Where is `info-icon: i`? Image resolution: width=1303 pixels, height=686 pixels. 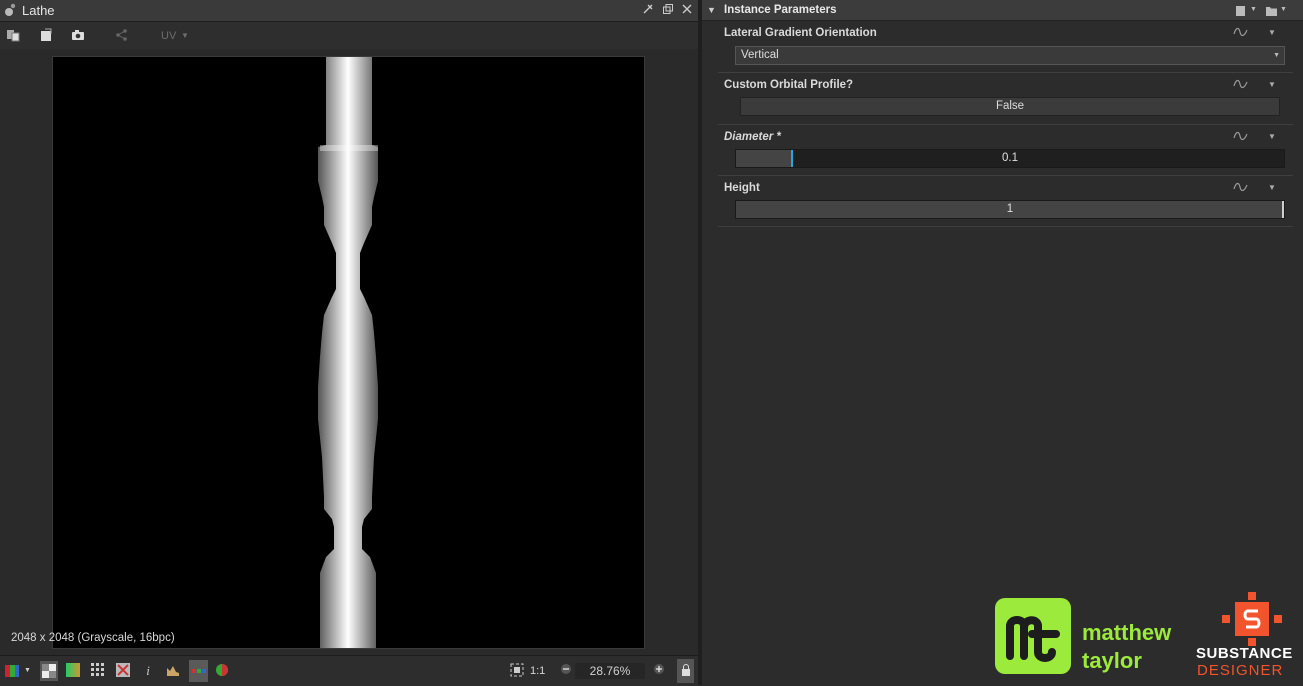 info-icon: i is located at coordinates (148, 671).